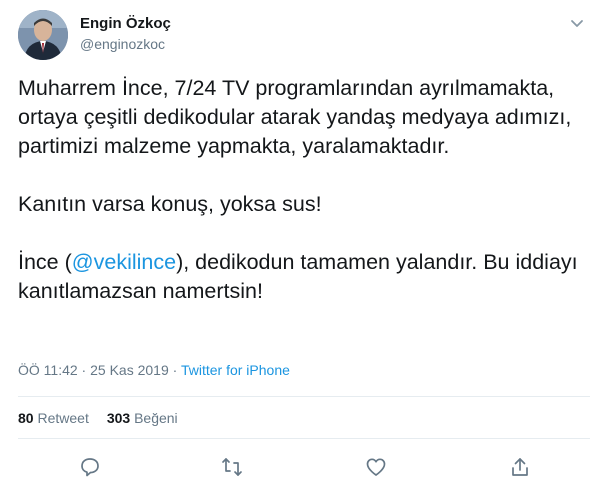 The height and width of the screenshot is (498, 600). I want to click on tweet-source-link: Twitter for iPhone, so click(235, 370).